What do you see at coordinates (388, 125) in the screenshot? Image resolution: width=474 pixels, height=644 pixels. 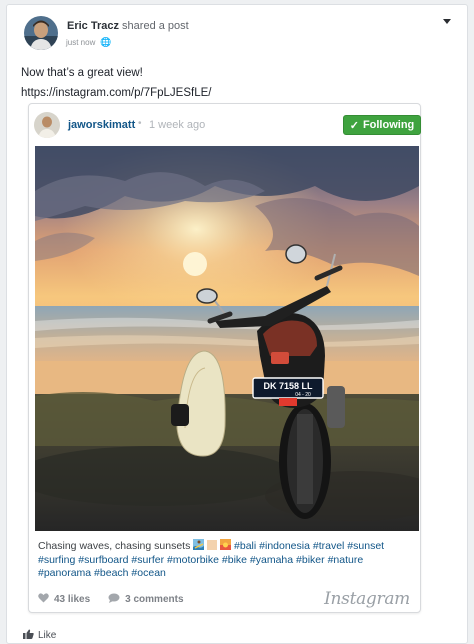 I see `following-label: Following` at bounding box center [388, 125].